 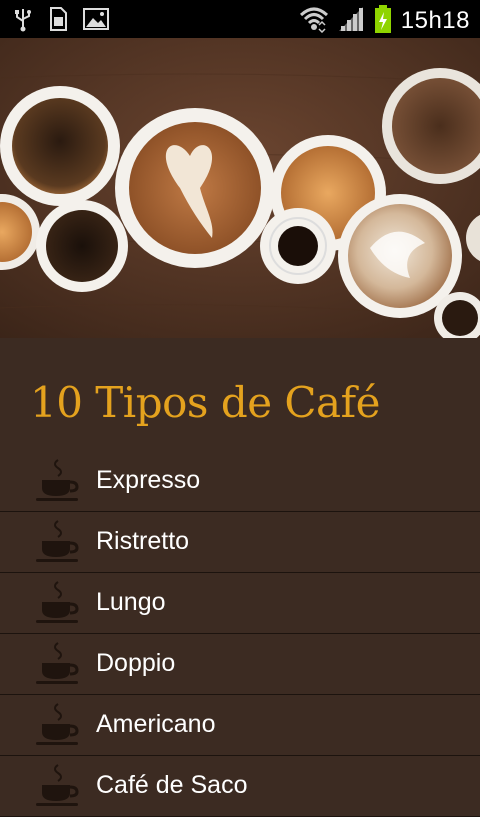 What do you see at coordinates (172, 785) in the screenshot?
I see `list-item-label: Café de Saco` at bounding box center [172, 785].